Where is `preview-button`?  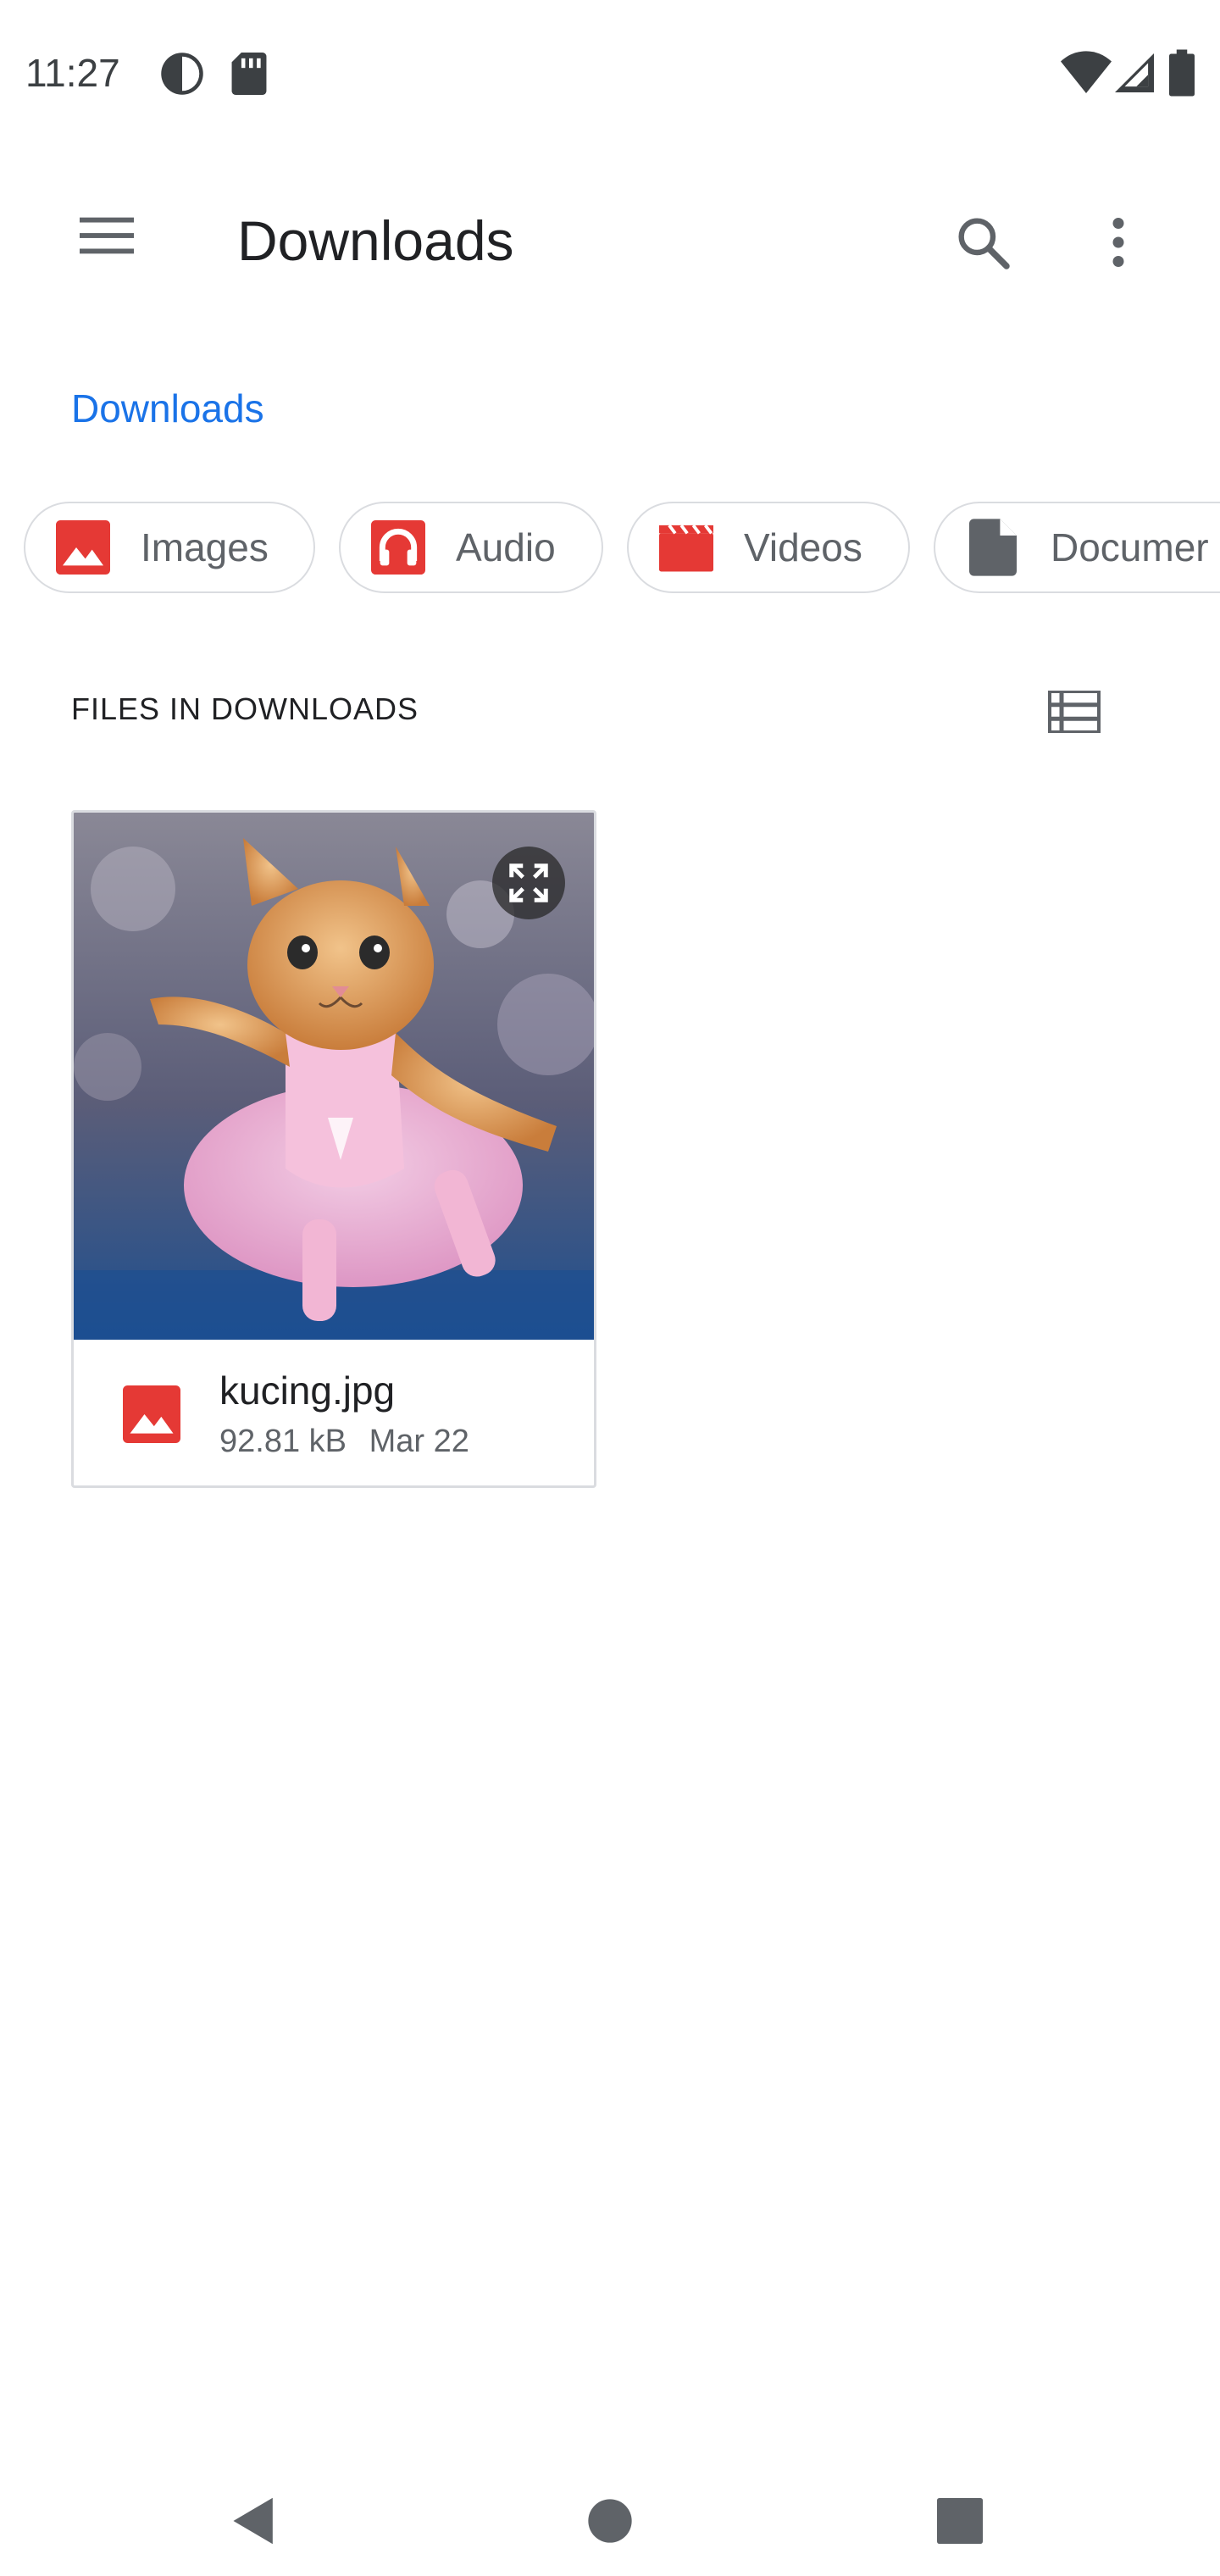 preview-button is located at coordinates (528, 883).